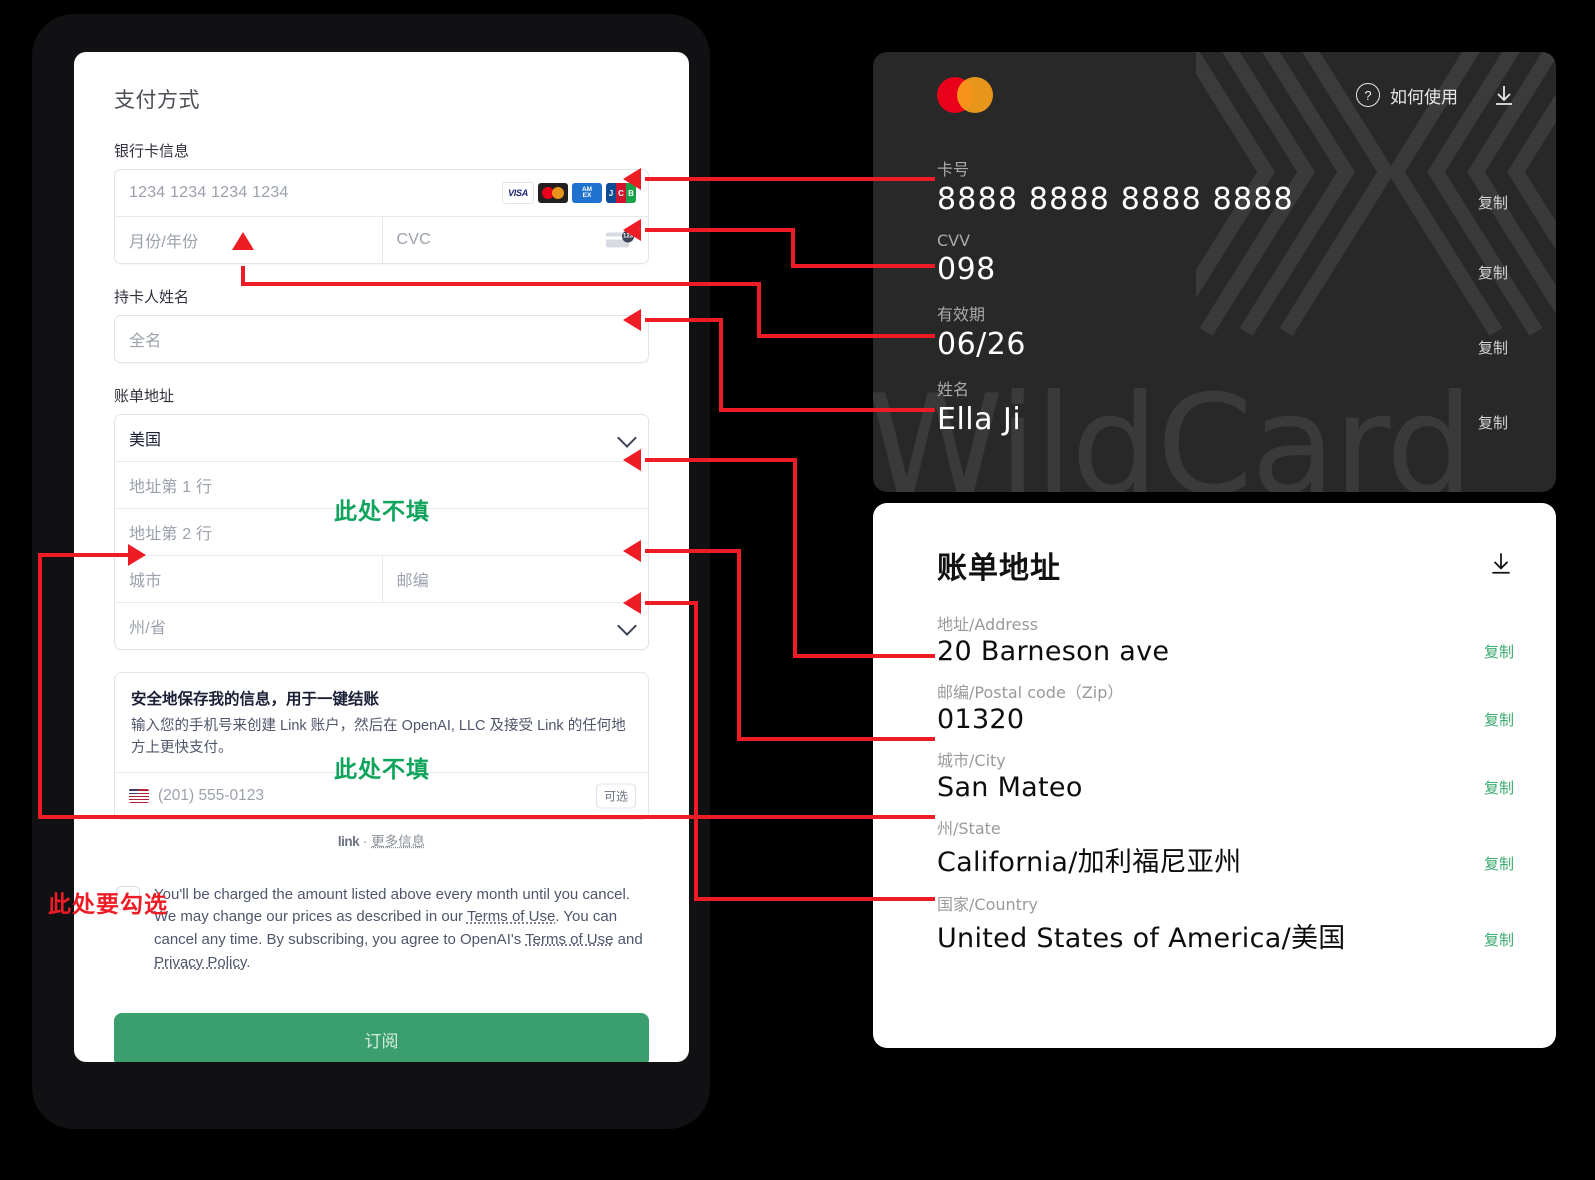  I want to click on wildcard-row-expiry: 有效期 06/26 复制, so click(1231, 331).